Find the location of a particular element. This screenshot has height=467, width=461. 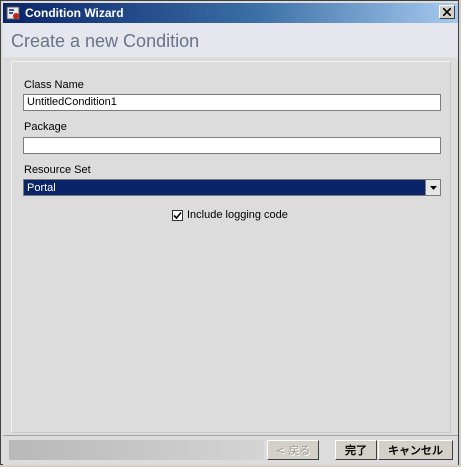

logging-checkbox is located at coordinates (177, 215).